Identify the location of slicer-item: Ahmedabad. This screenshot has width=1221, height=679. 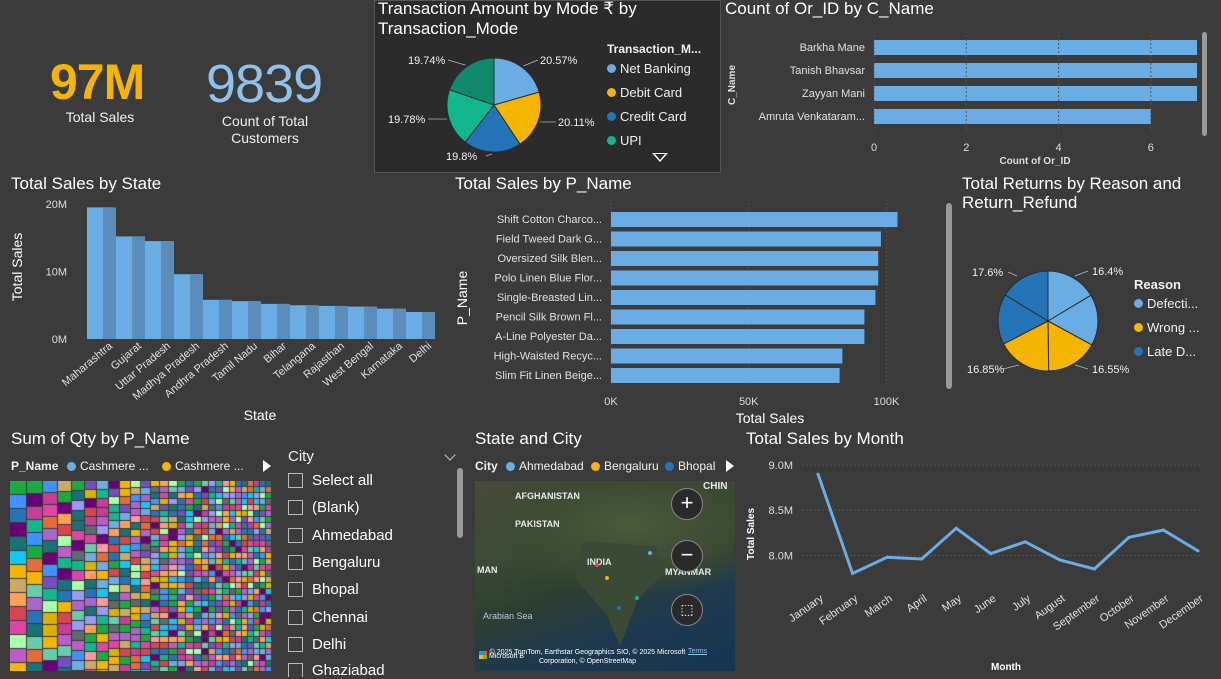
(340, 535).